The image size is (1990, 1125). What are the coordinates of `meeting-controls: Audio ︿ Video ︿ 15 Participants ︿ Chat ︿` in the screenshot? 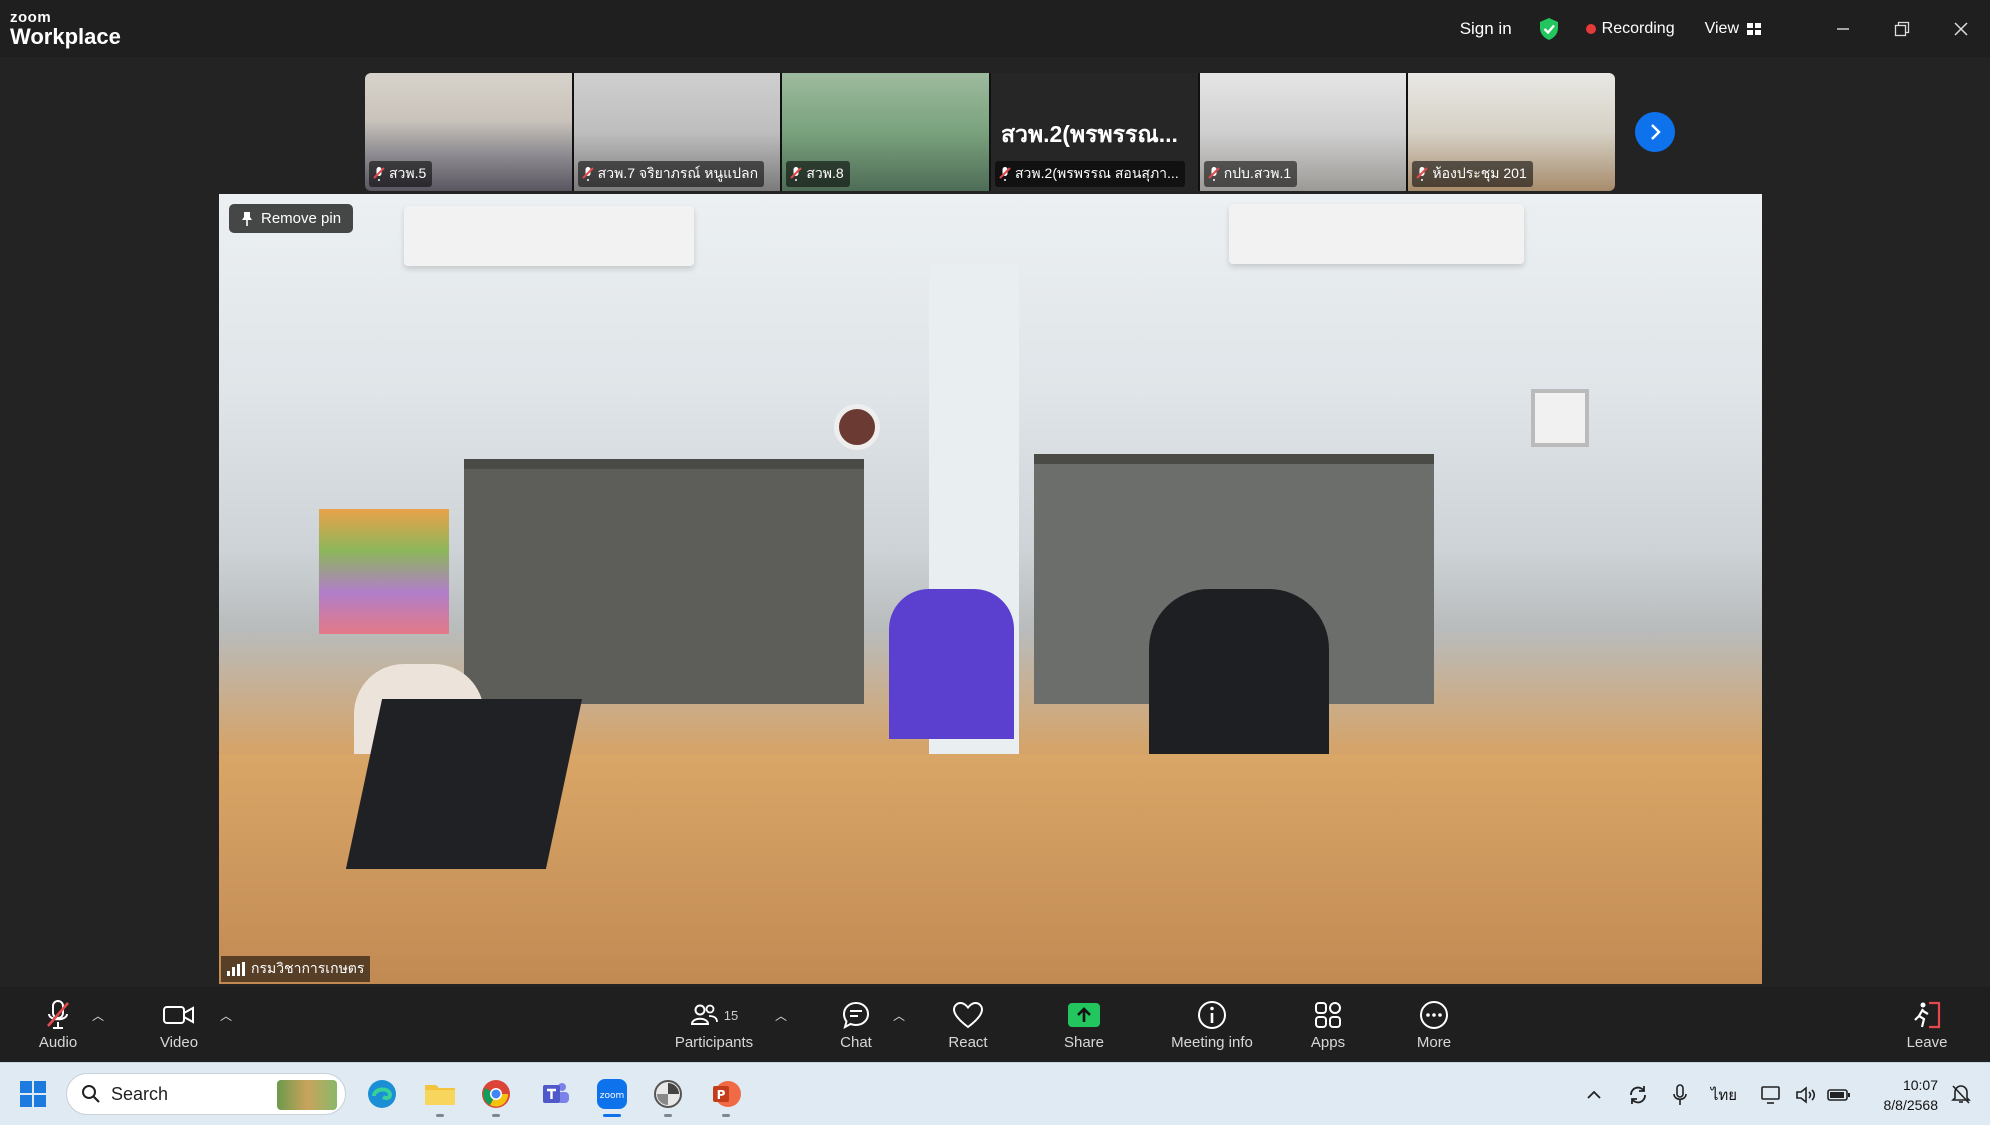 It's located at (995, 1024).